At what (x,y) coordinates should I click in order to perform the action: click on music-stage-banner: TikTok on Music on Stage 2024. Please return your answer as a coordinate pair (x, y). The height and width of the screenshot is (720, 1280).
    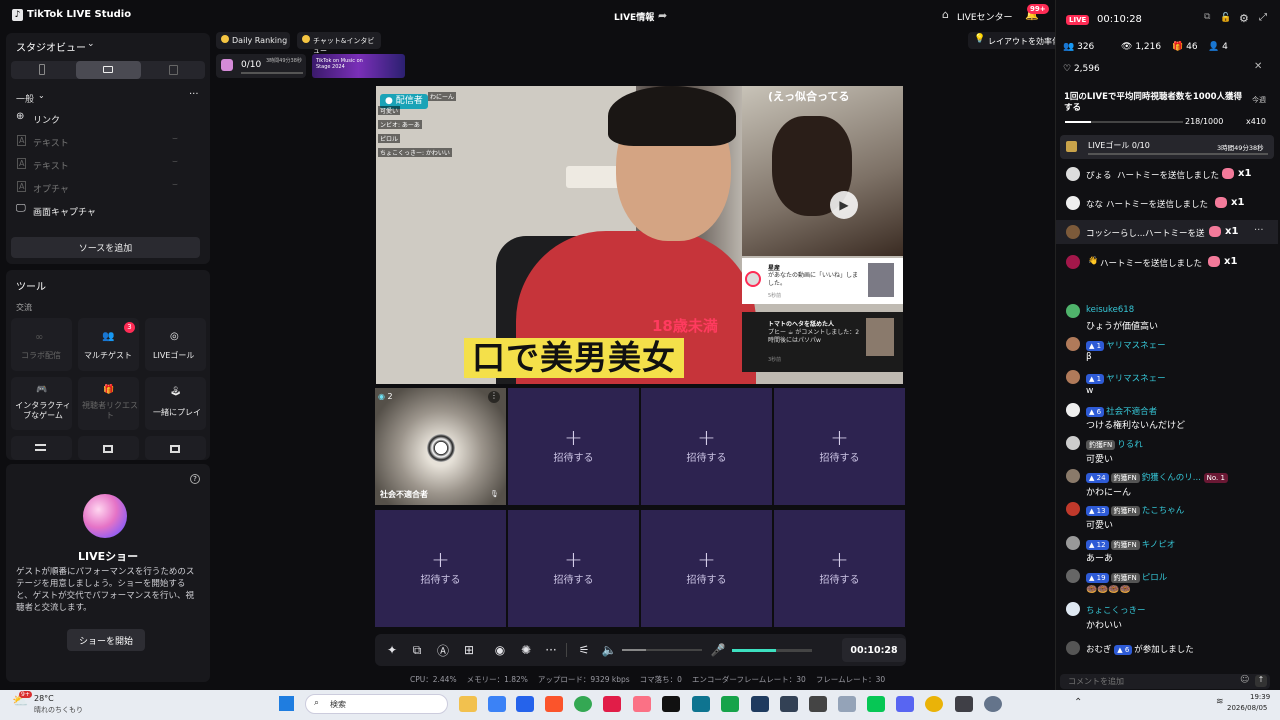
    Looking at the image, I should click on (358, 66).